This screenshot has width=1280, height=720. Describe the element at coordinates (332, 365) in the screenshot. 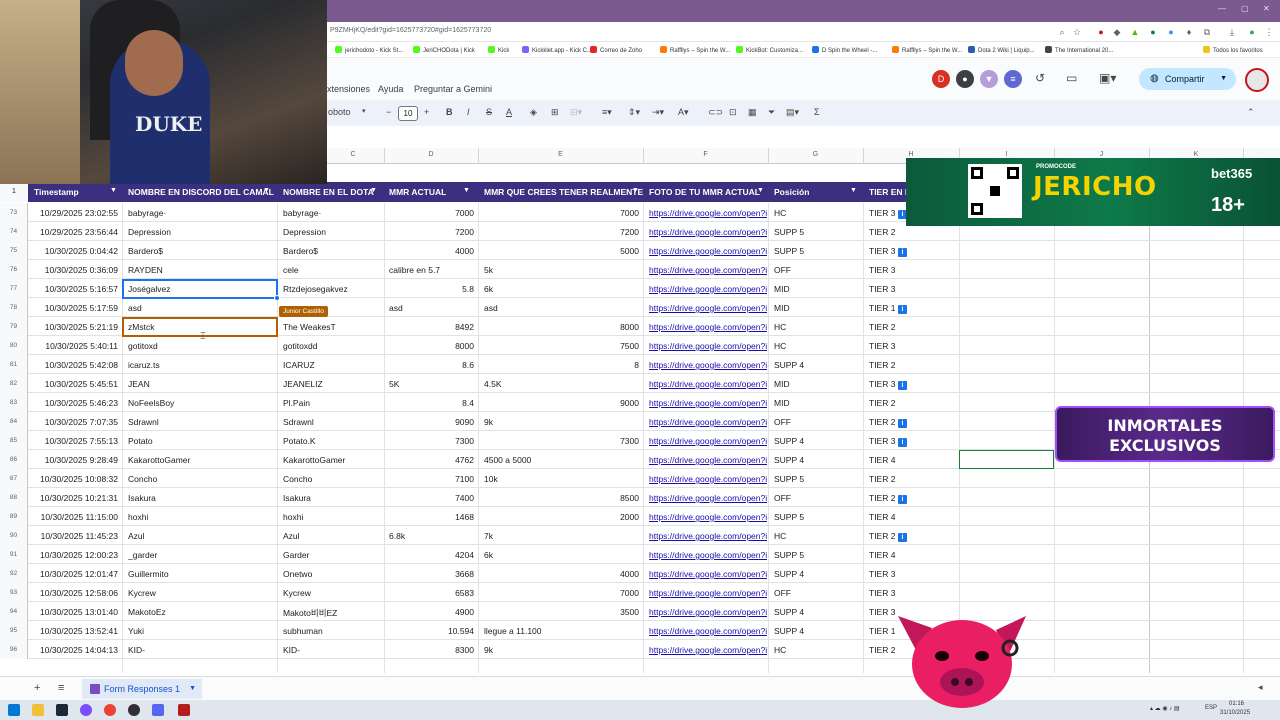

I see `cell-dota-name: ICARUZ` at that location.